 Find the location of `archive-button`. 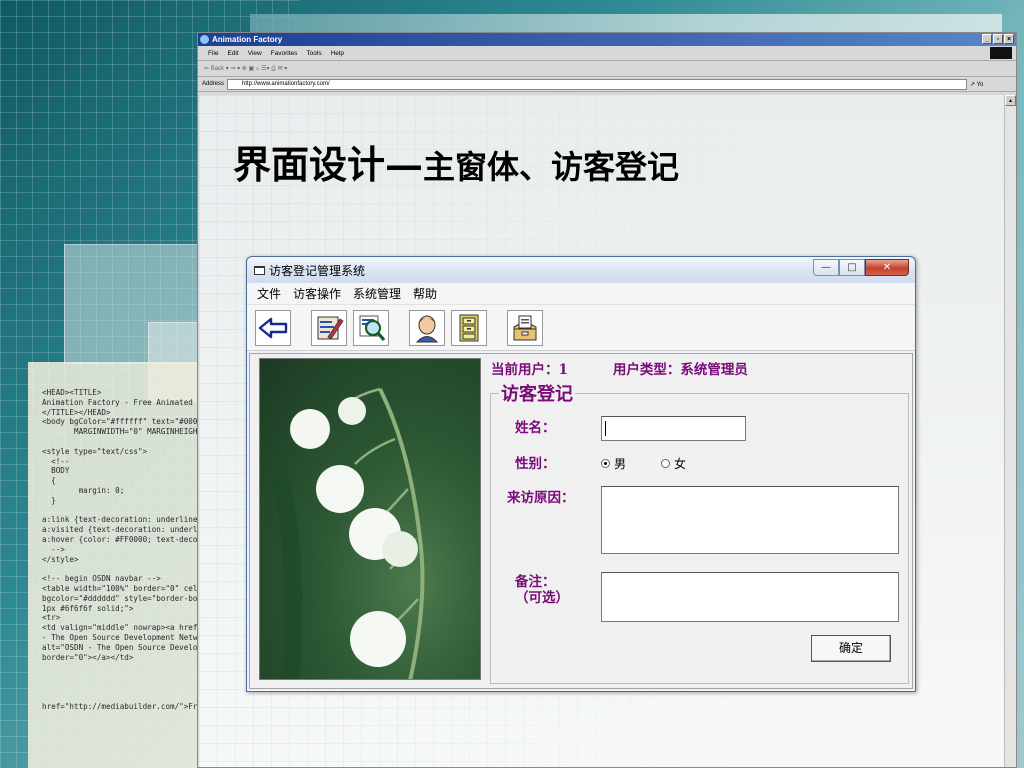

archive-button is located at coordinates (525, 327).